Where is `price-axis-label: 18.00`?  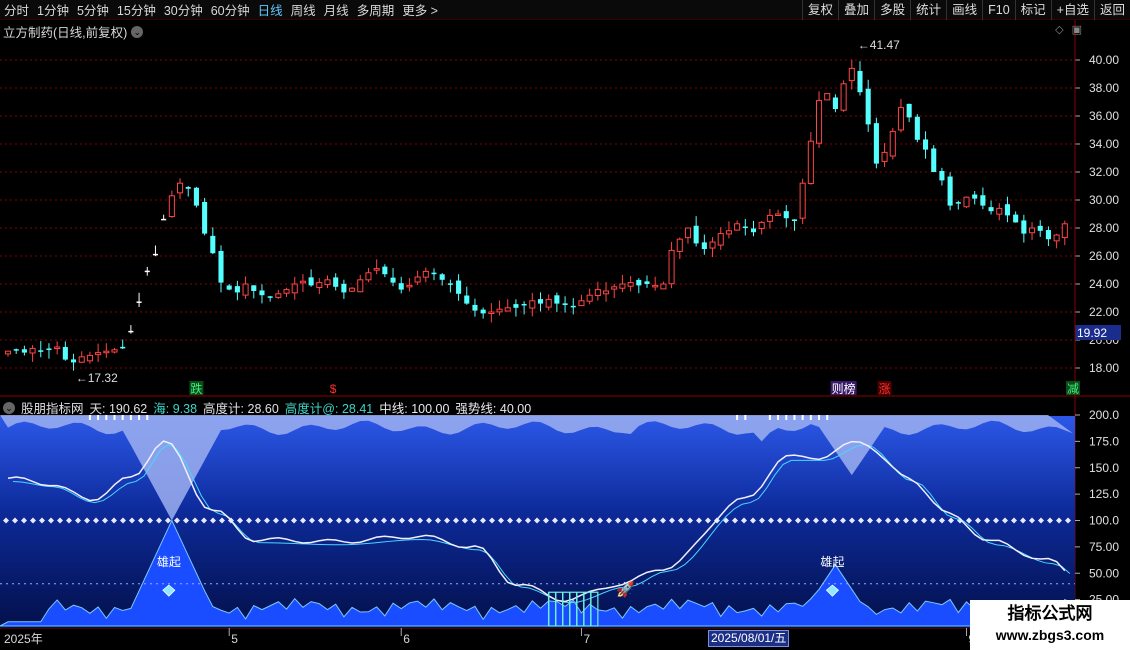 price-axis-label: 18.00 is located at coordinates (1104, 368).